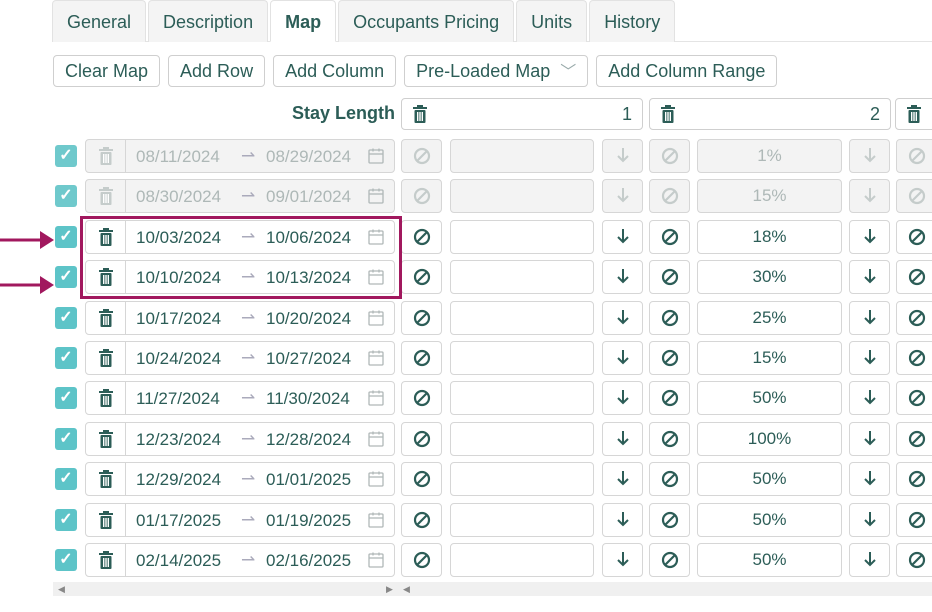  What do you see at coordinates (687, 71) in the screenshot?
I see `add-column-range-button: Add Column Range` at bounding box center [687, 71].